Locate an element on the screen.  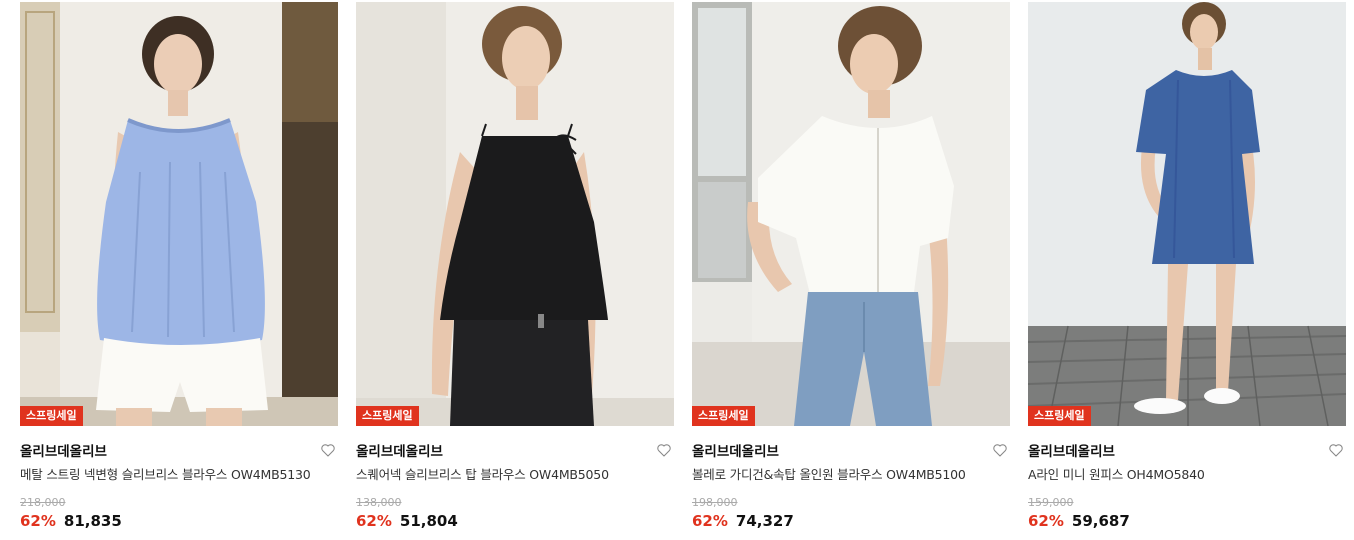
price-row: 62% 81,835 is located at coordinates (179, 521).